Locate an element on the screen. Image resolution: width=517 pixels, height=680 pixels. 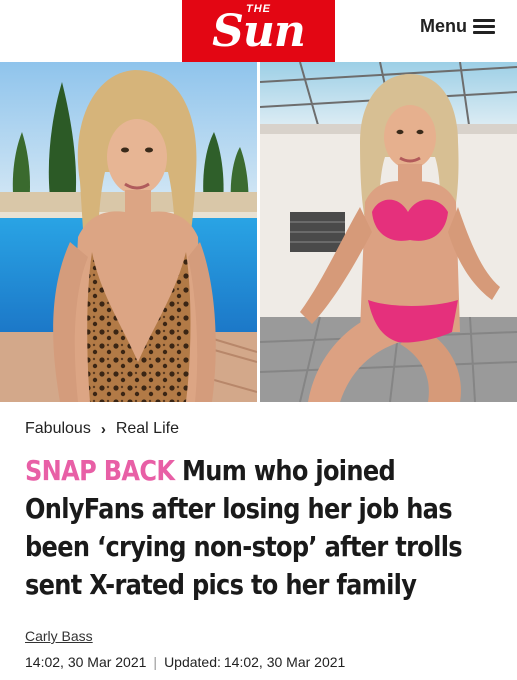
the-sun-logo: THE Sun is located at coordinates (258, 31).